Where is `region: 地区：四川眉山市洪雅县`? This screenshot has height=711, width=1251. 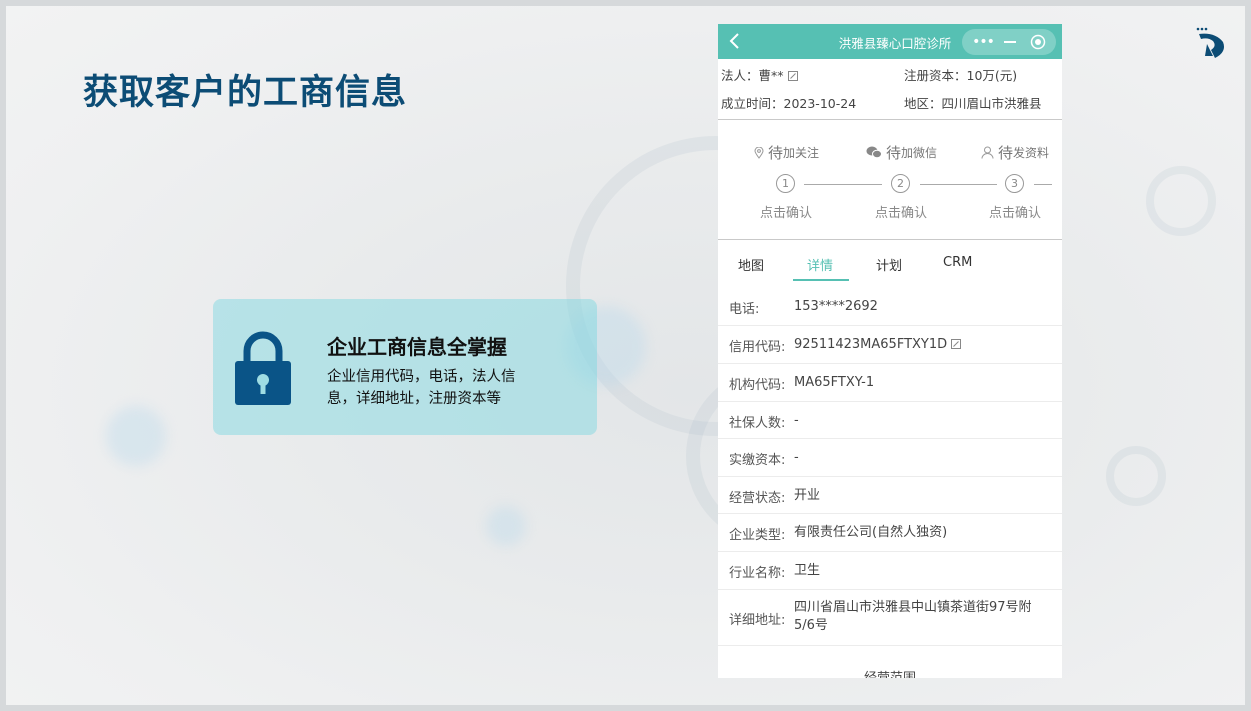
region: 地区：四川眉山市洪雅县 is located at coordinates (973, 103).